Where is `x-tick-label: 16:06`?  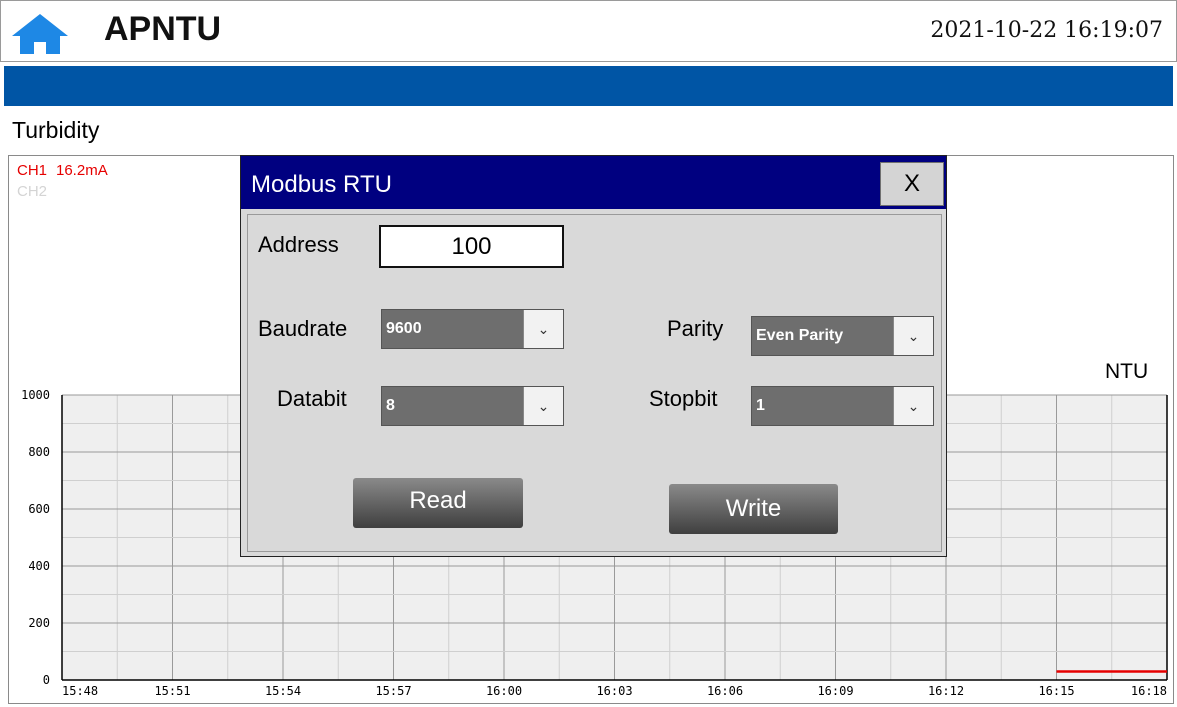
x-tick-label: 16:06 is located at coordinates (725, 691).